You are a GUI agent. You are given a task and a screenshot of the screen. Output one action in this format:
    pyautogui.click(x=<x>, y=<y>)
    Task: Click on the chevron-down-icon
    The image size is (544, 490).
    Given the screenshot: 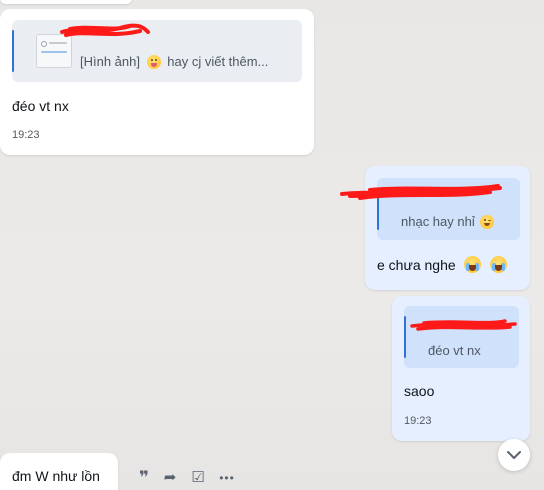 What is the action you would take?
    pyautogui.click(x=514, y=455)
    